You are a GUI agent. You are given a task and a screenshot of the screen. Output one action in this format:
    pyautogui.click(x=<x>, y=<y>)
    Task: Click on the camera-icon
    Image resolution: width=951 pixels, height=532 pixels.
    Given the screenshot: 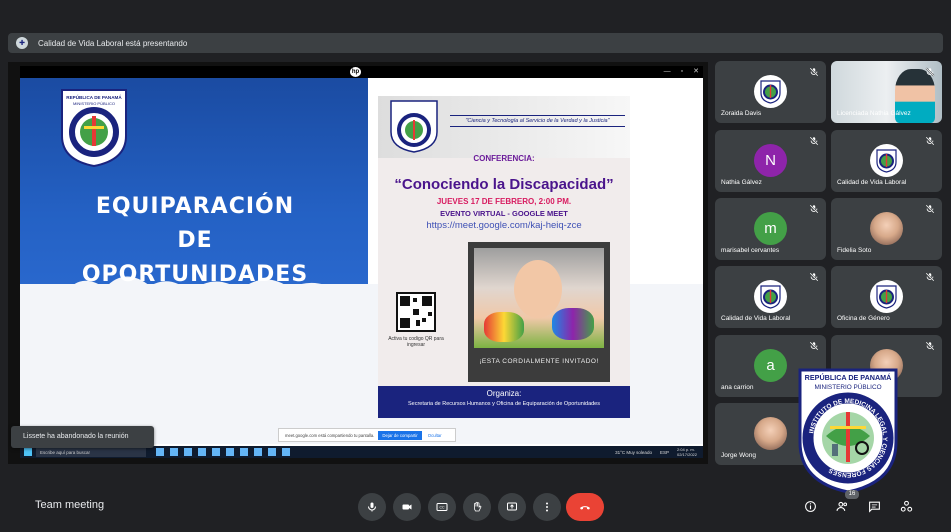 What is the action you would take?
    pyautogui.click(x=407, y=507)
    